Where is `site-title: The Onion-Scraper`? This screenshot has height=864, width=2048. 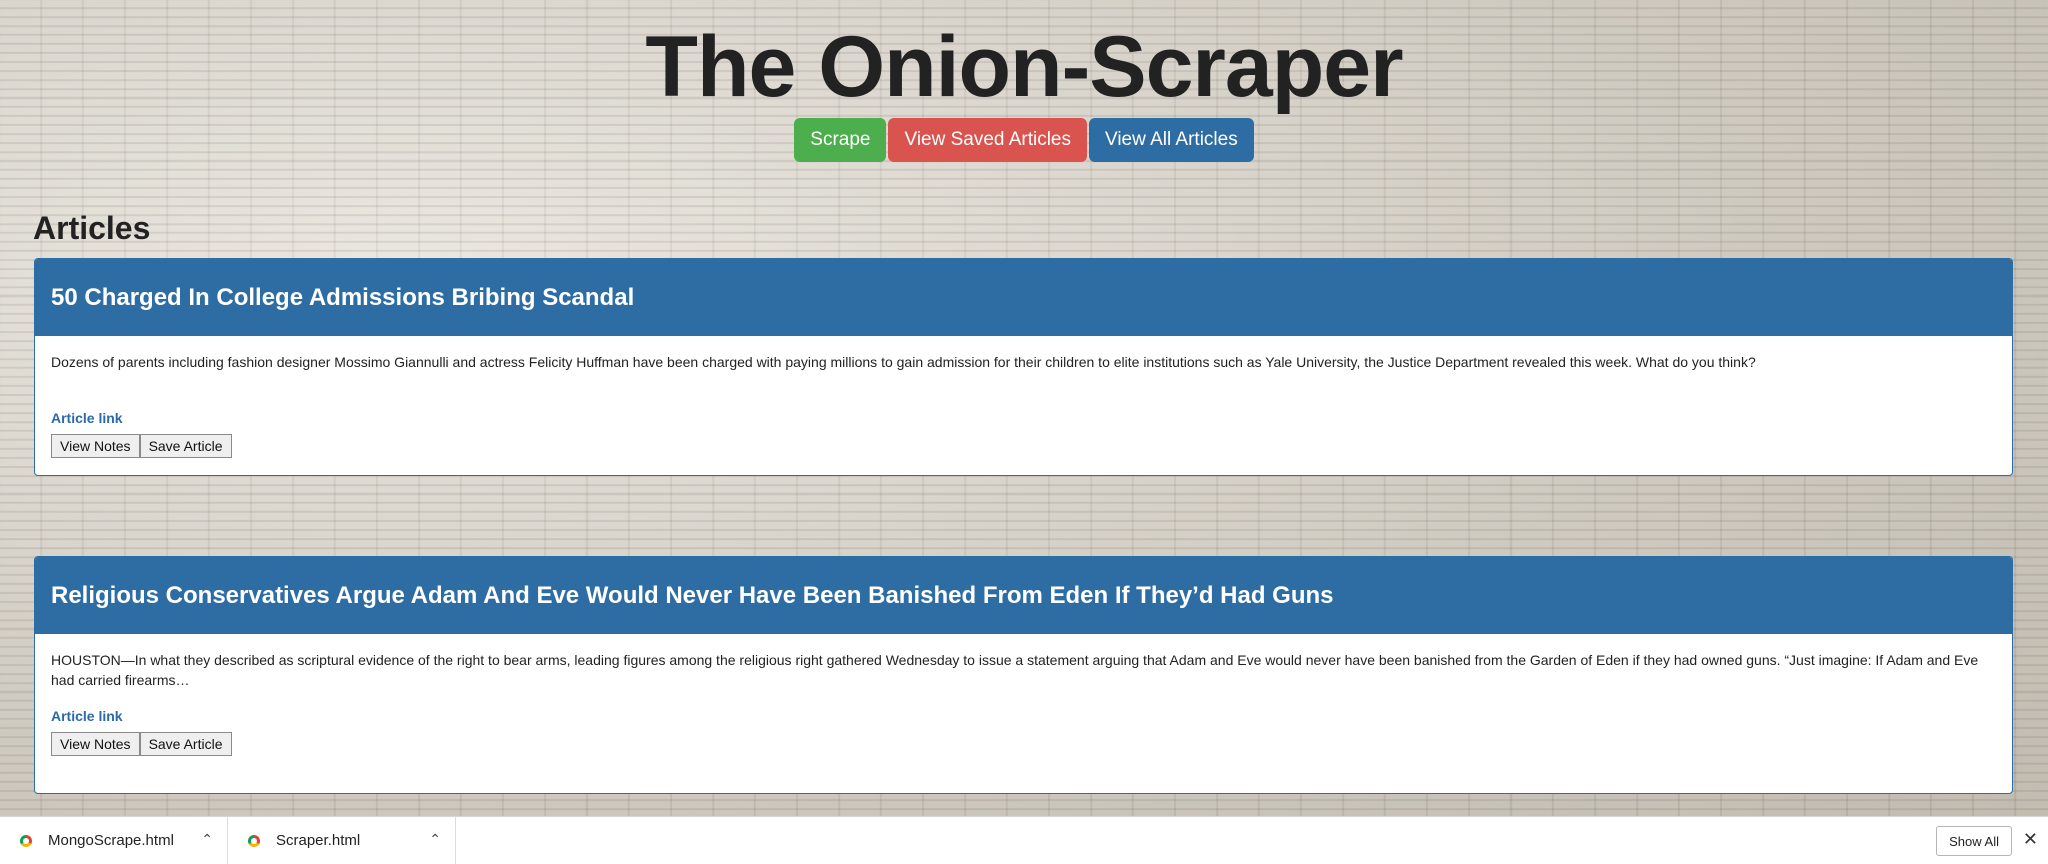 site-title: The Onion-Scraper is located at coordinates (1024, 67).